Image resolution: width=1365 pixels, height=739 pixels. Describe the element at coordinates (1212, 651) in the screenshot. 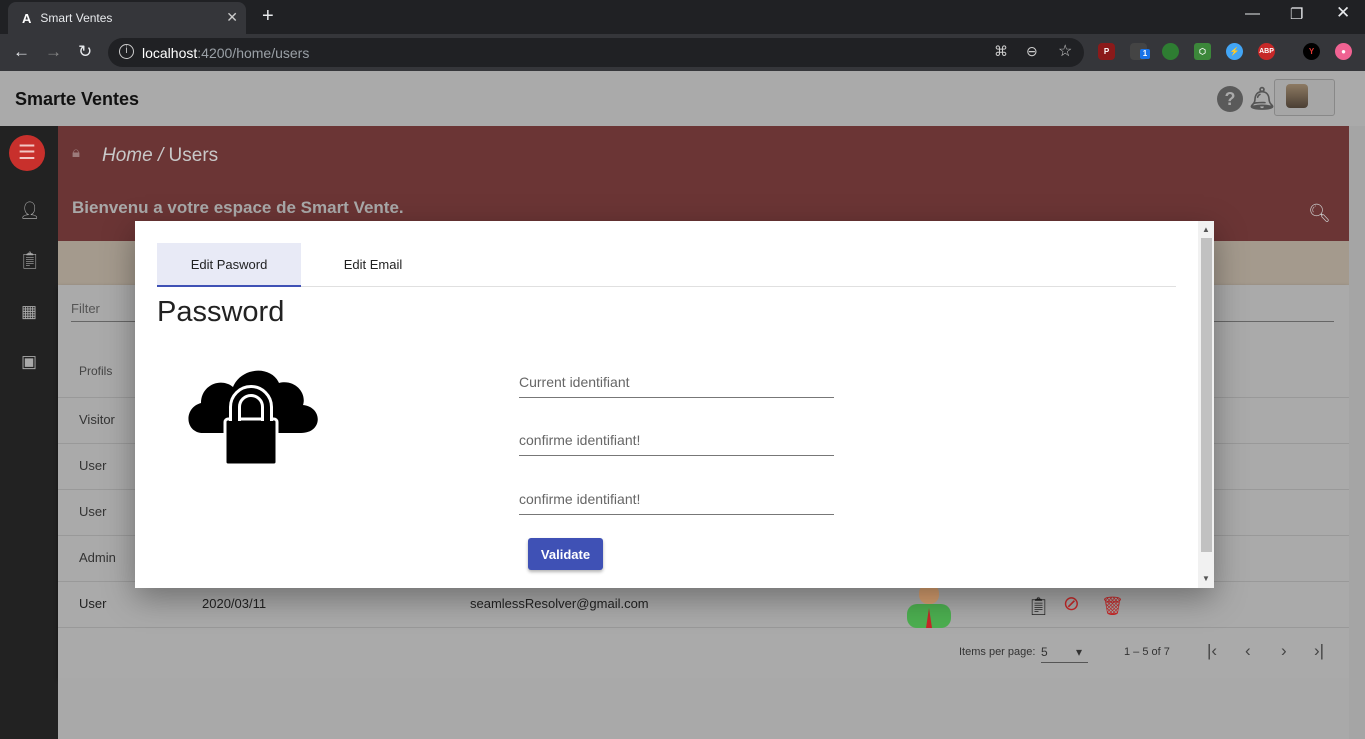

I see `first-page-icon: |‹` at that location.